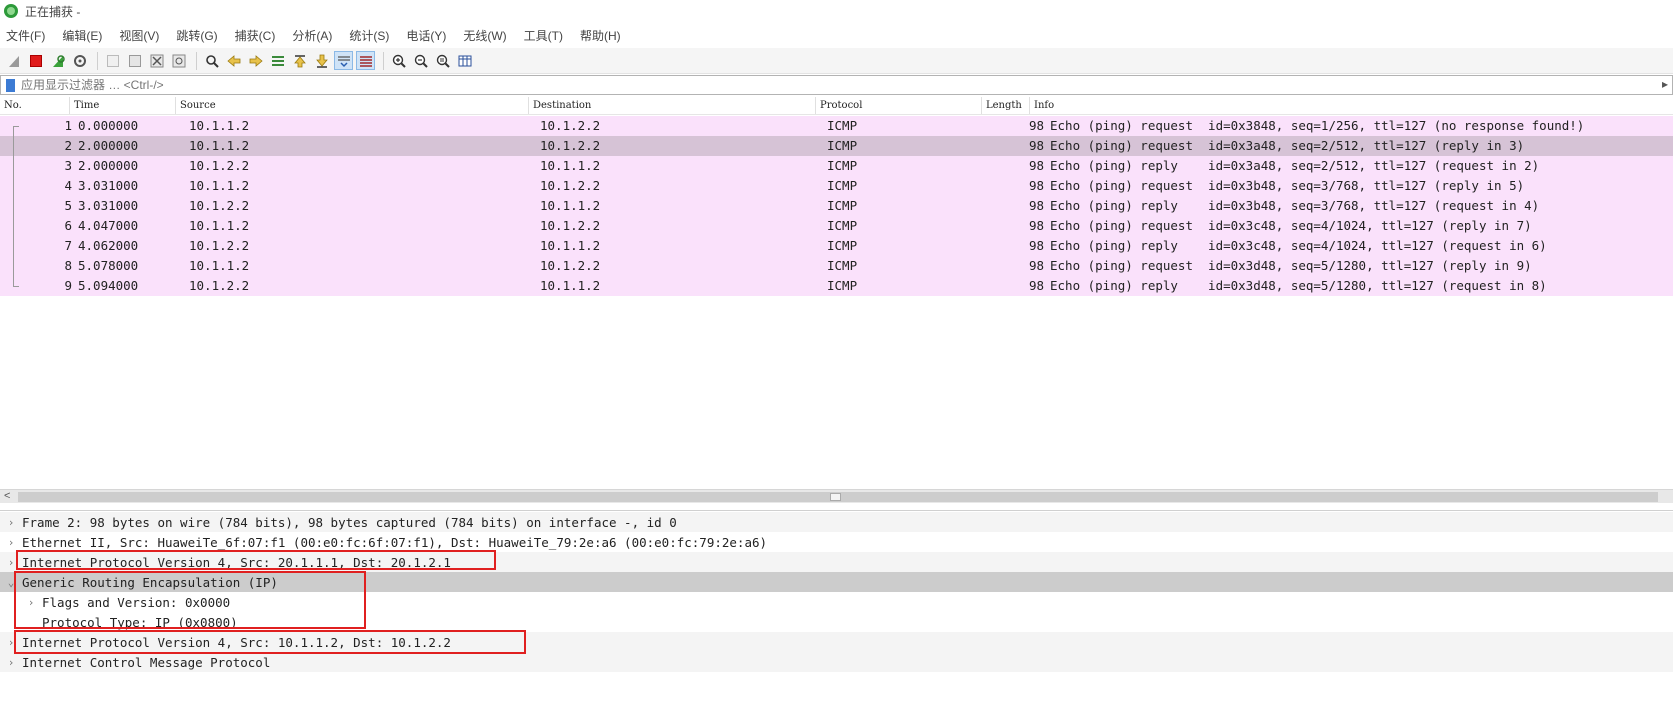 The image size is (1673, 714). I want to click on tree-item-gre-flags: › Flags and Version: 0x0000, so click(836, 602).